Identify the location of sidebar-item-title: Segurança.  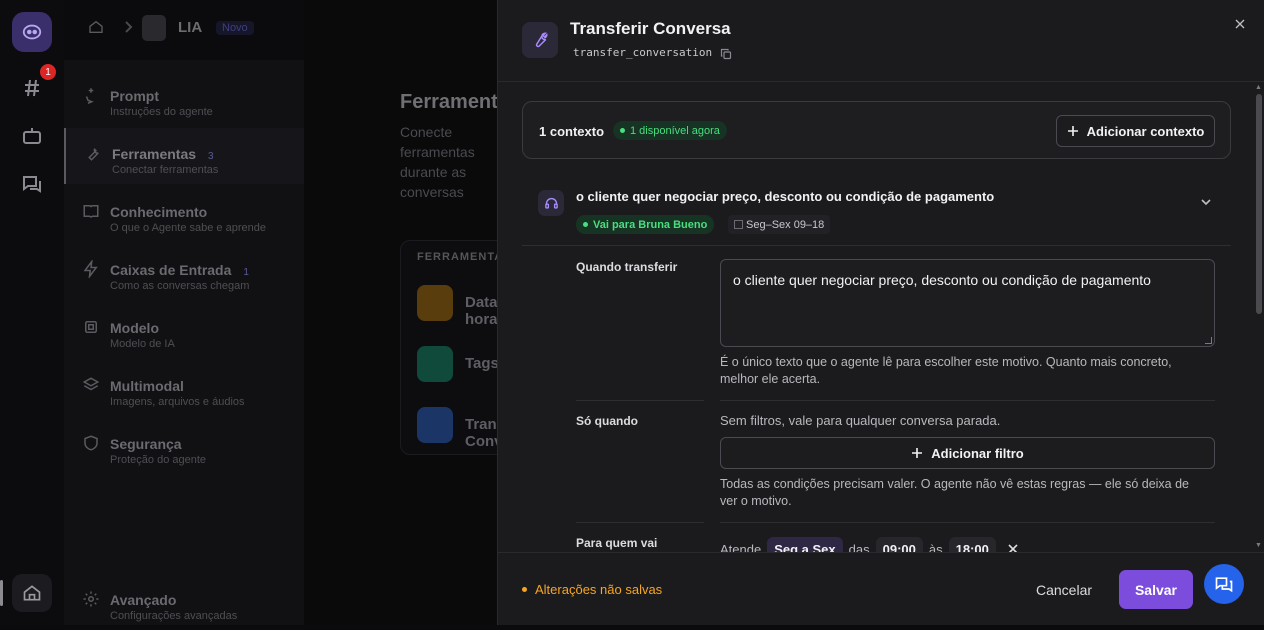
(146, 444).